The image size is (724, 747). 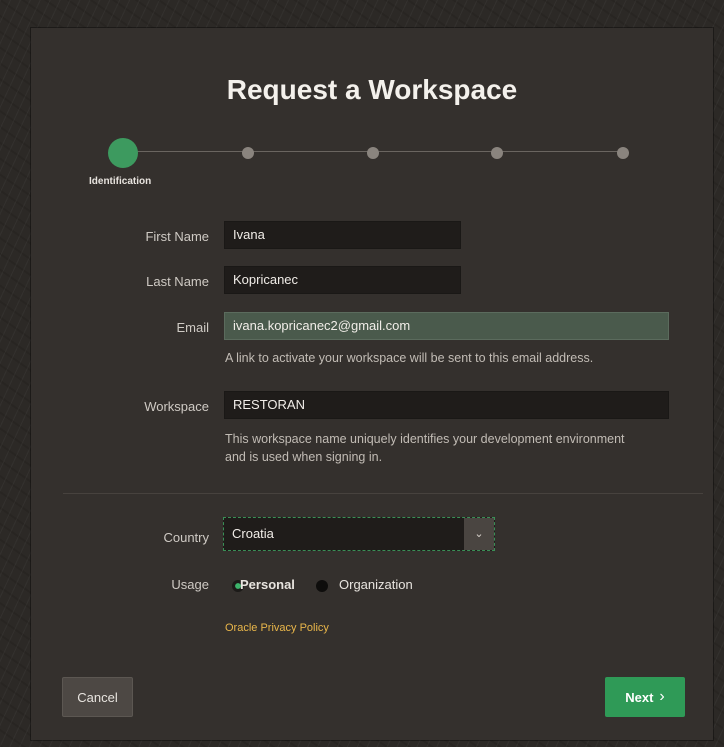 I want to click on usage-personal-label: Personal, so click(x=267, y=584).